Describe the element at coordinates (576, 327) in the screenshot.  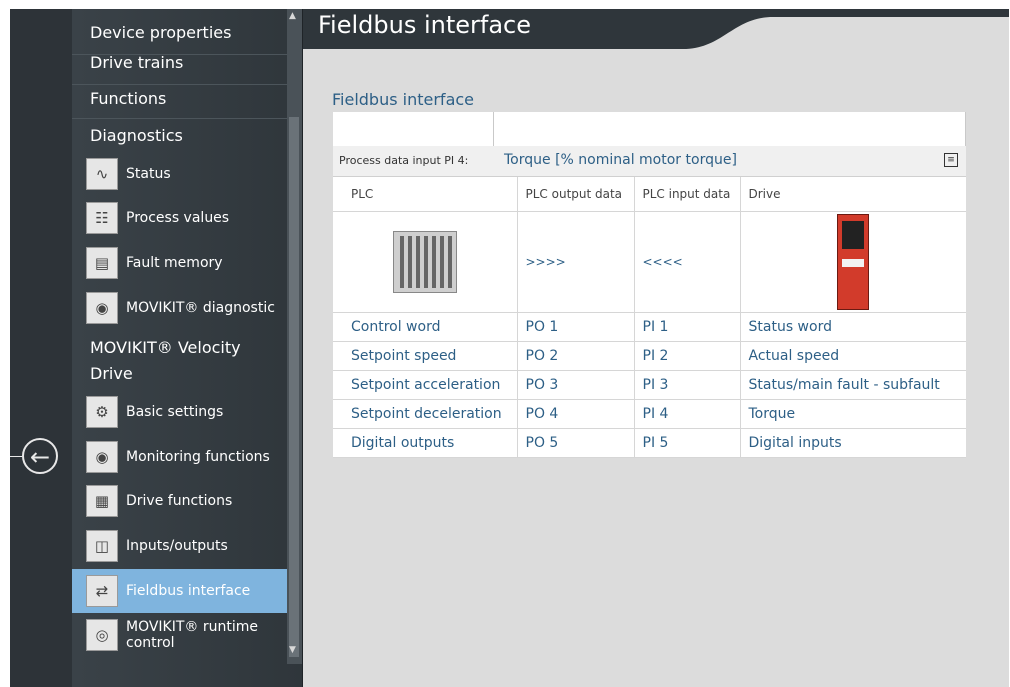
I see `table-cell: PO 1` at that location.